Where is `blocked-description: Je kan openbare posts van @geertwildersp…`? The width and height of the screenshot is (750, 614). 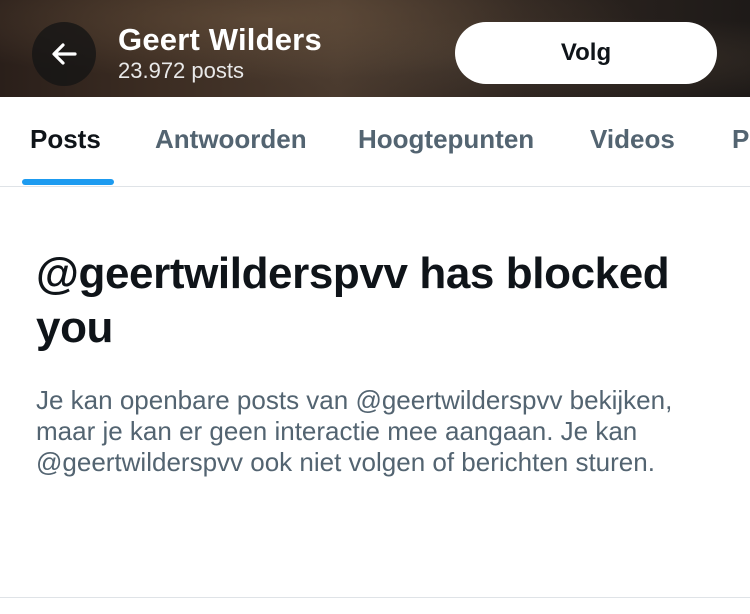
blocked-description: Je kan openbare posts van @geertwildersp… is located at coordinates (354, 431).